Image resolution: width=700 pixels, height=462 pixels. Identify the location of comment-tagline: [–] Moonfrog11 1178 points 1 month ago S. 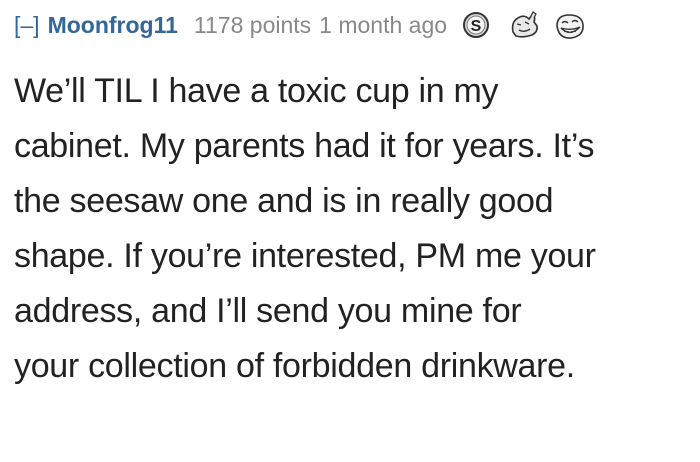
(354, 25).